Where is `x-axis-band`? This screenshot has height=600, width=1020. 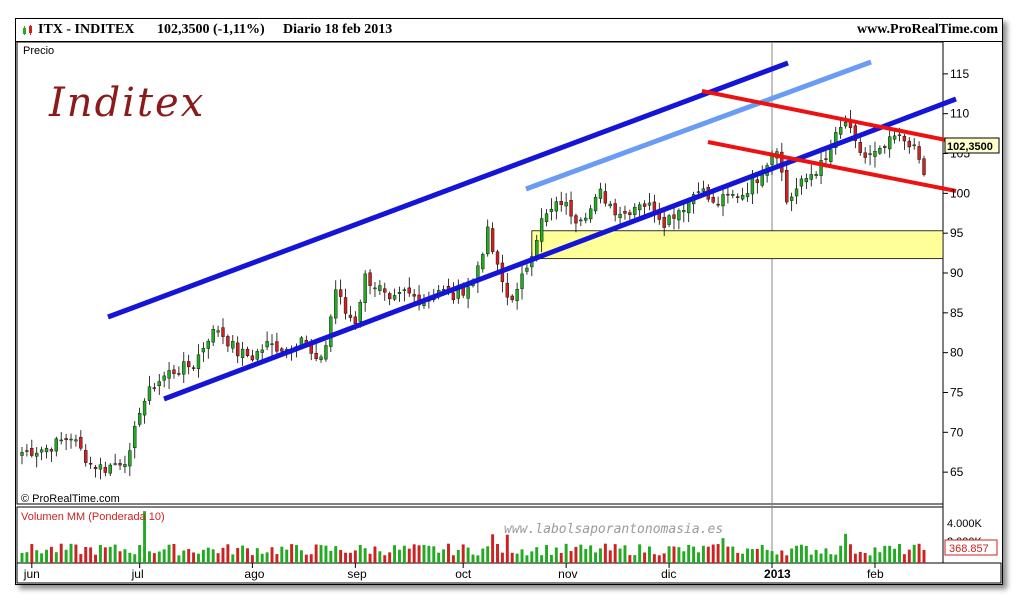 x-axis-band is located at coordinates (509, 573).